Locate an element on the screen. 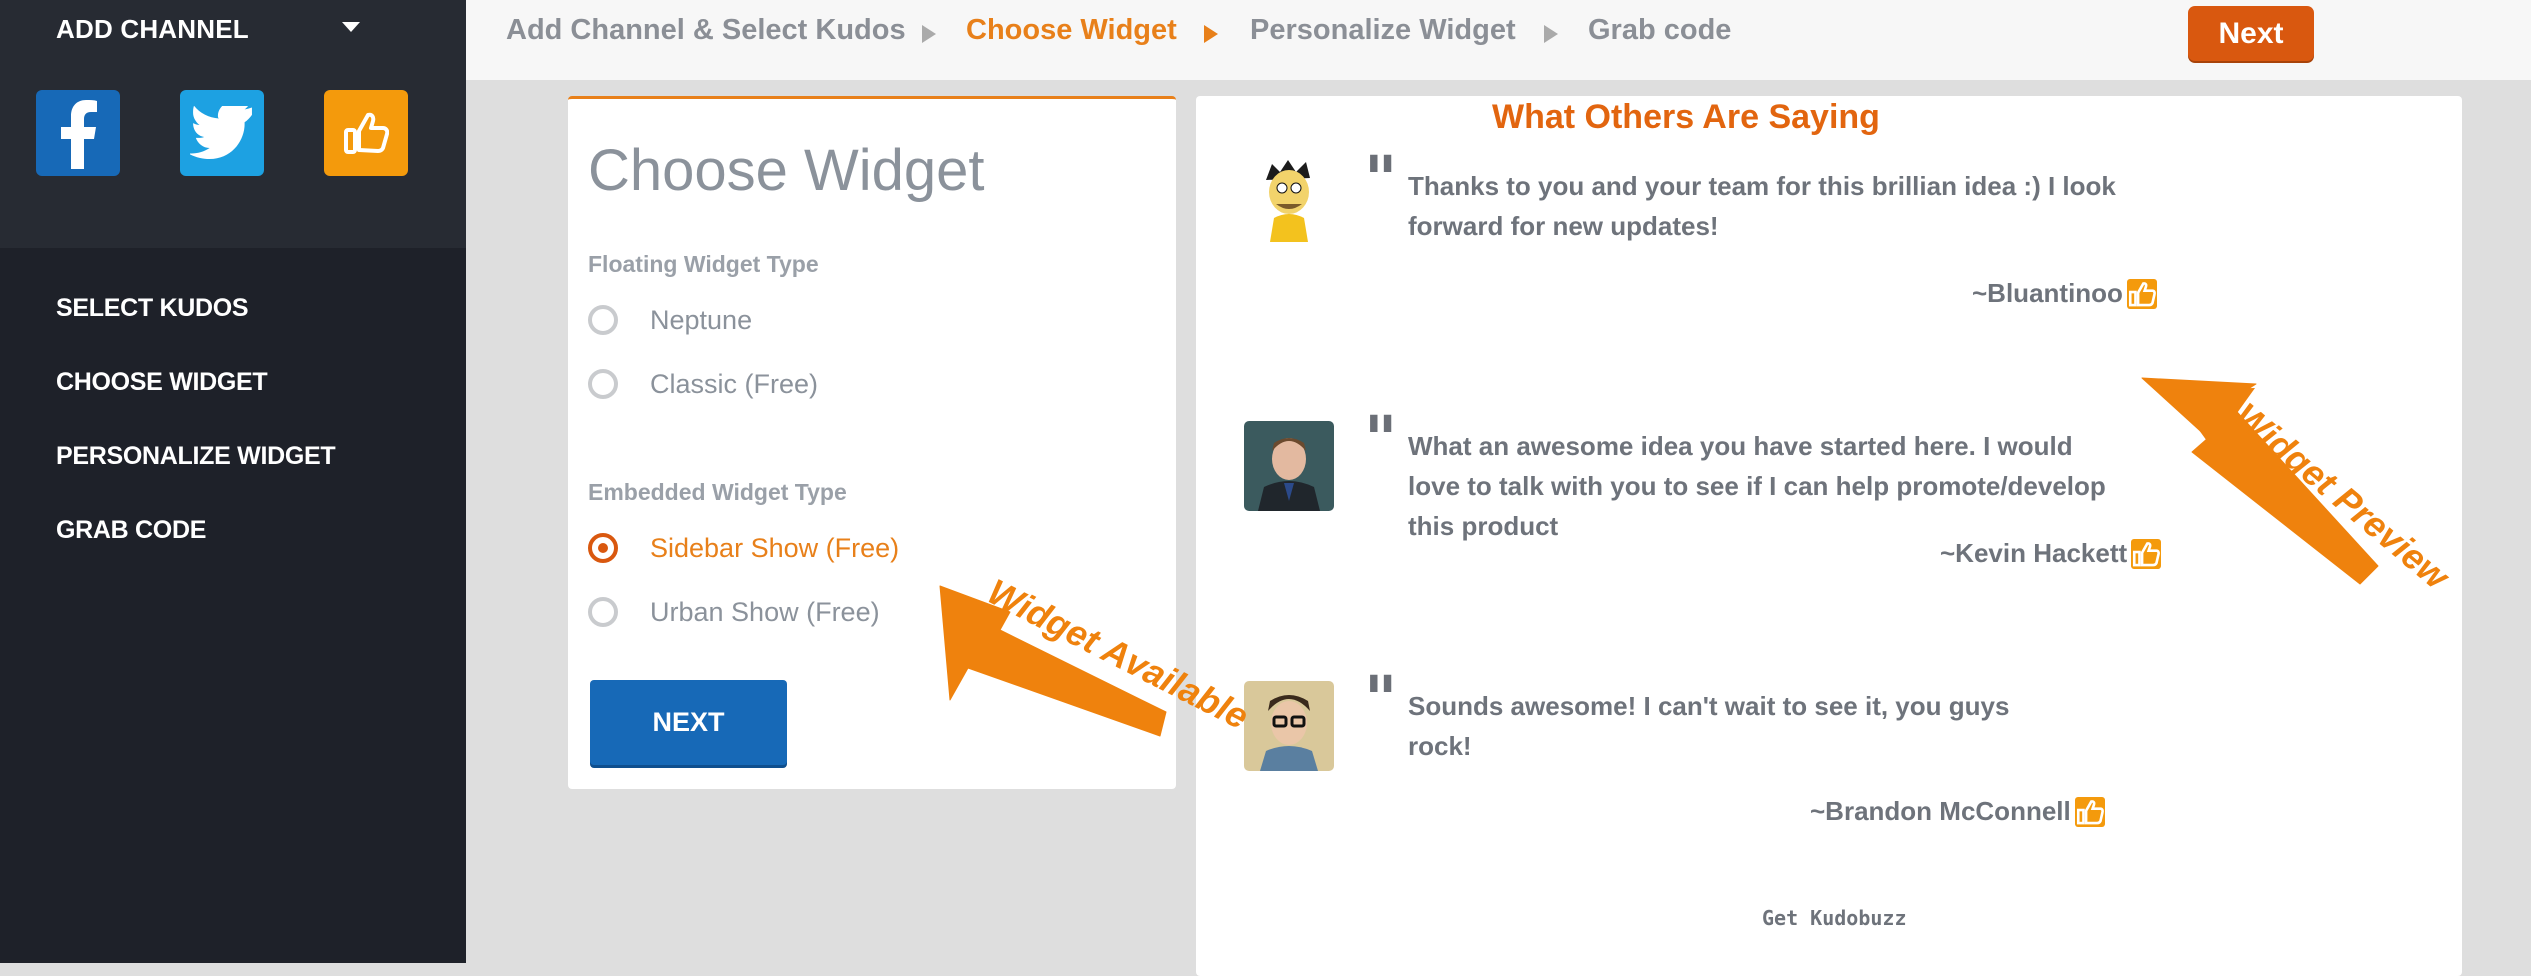 The width and height of the screenshot is (2531, 976). facebook-icon is located at coordinates (79, 134).